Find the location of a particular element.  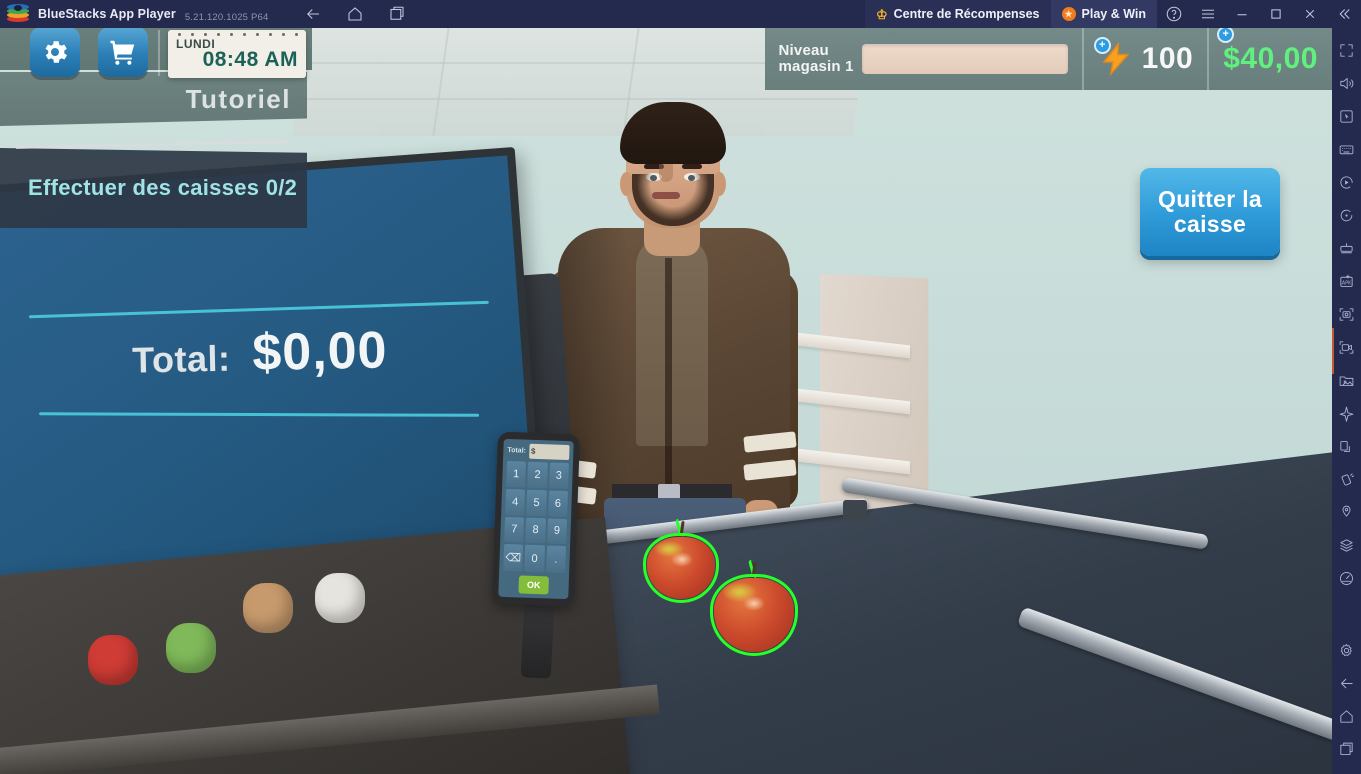

handheld-keypad: Total: $ 1 2 3 4 5 6 7 8 9 ⌫ 0 . OK is located at coordinates (536, 519).